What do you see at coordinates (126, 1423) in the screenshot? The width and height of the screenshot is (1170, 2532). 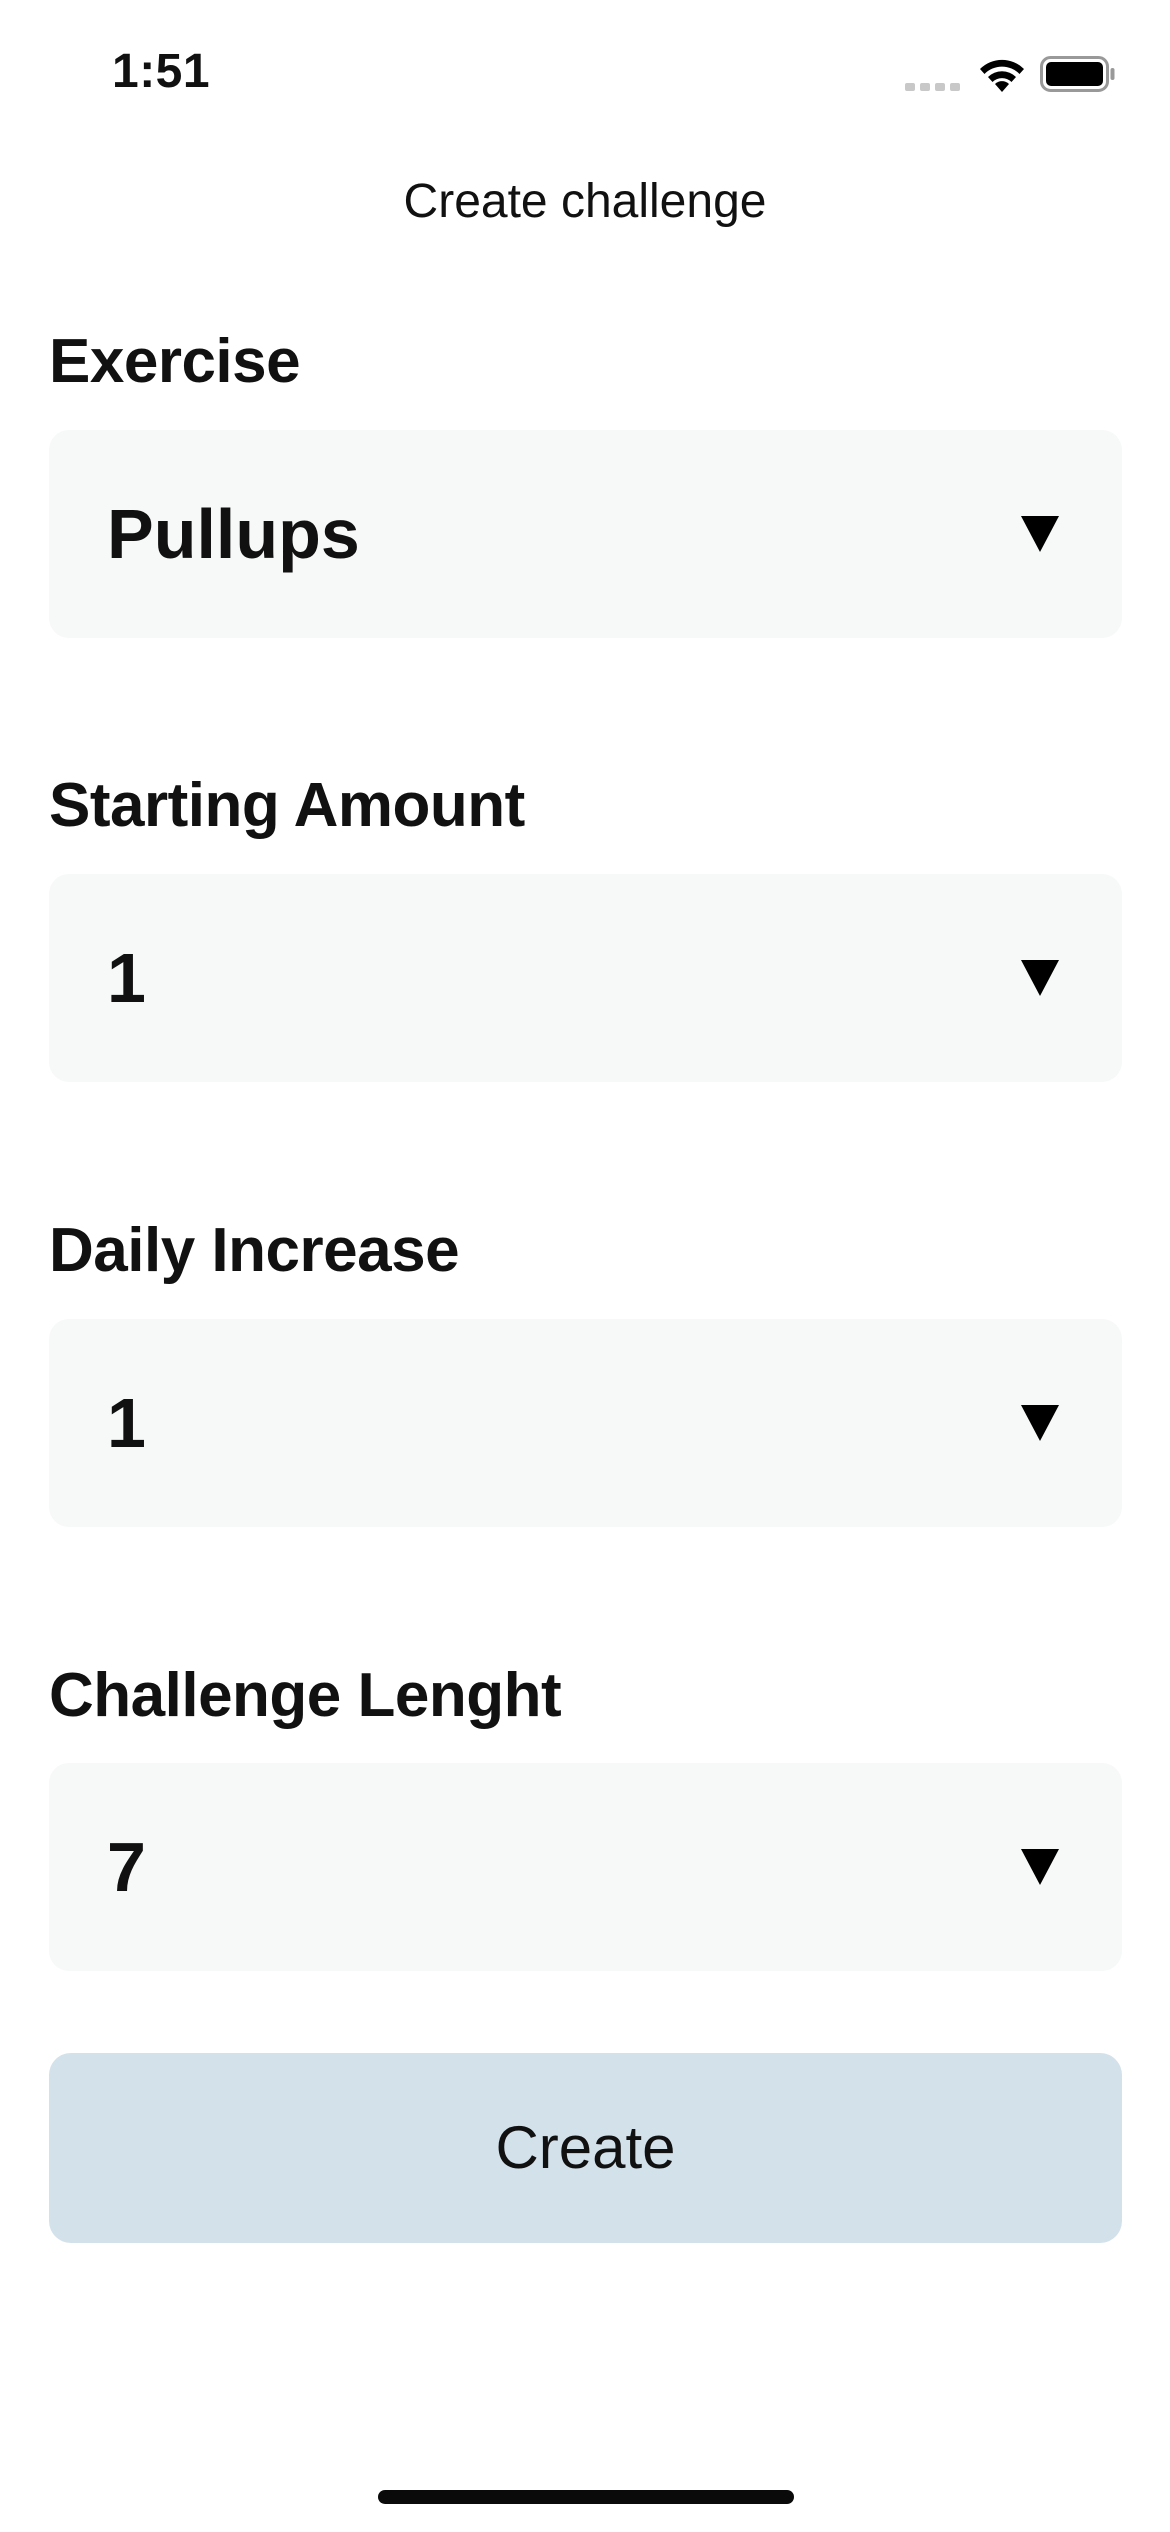 I see `daily-increase-value: 1` at bounding box center [126, 1423].